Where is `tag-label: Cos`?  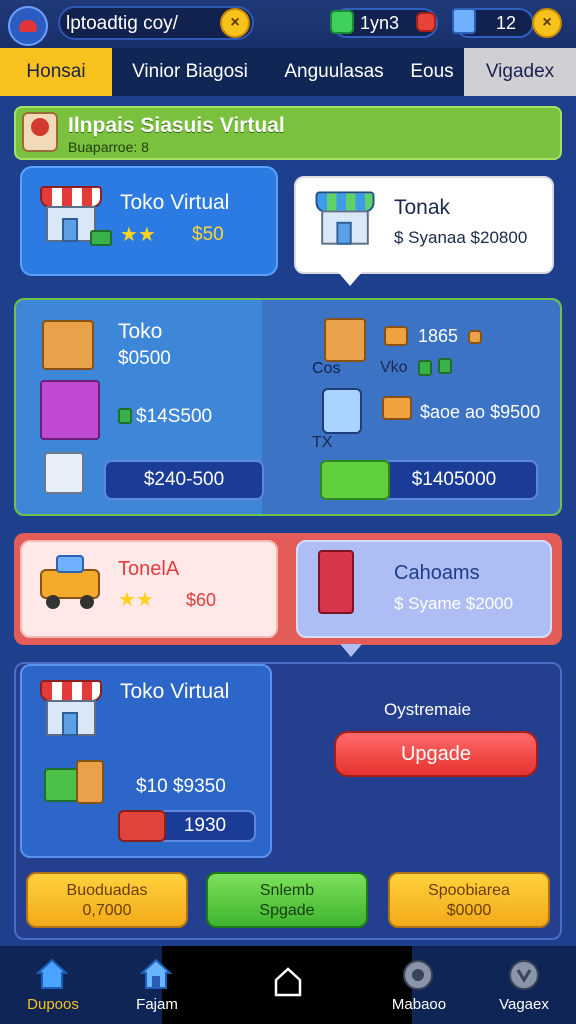
tag-label: Cos is located at coordinates (326, 368).